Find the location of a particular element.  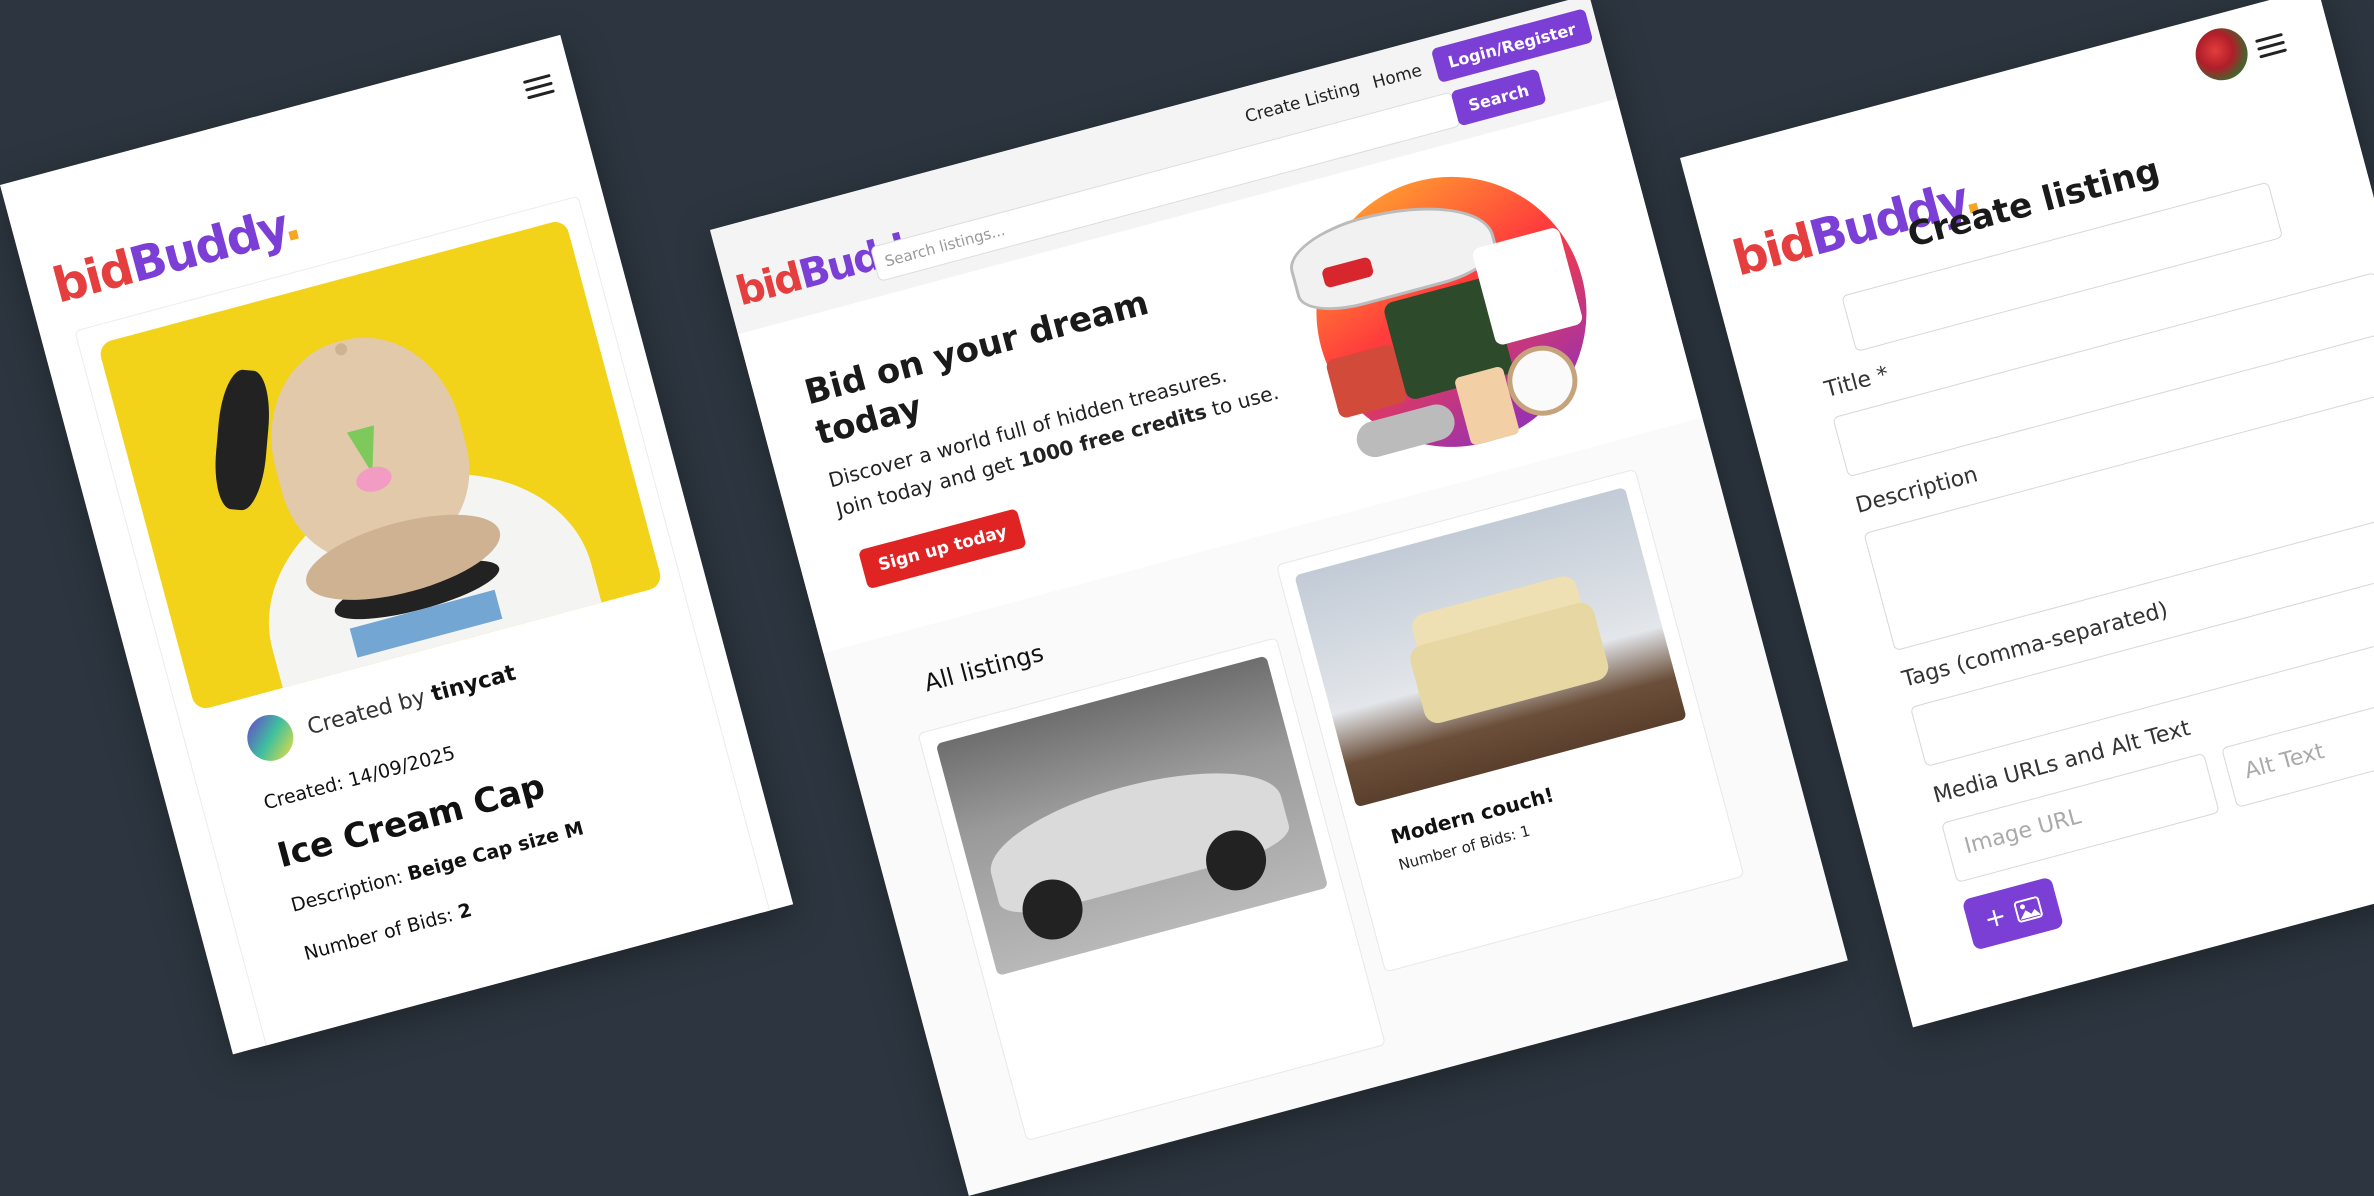

bid-count: Number of Bids: 2 is located at coordinates (388, 932).